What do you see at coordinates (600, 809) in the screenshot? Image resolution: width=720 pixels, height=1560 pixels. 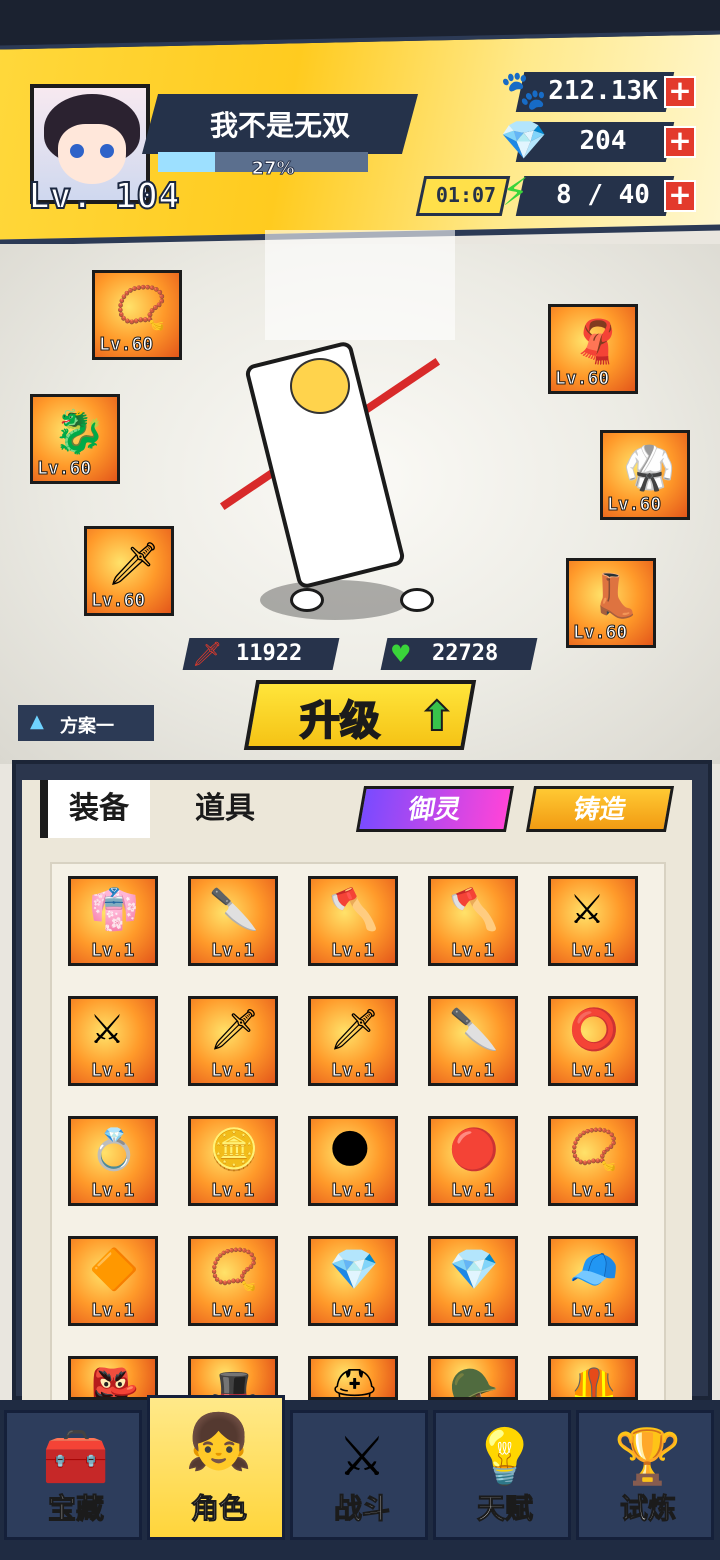 I see `forge-button: 铸造` at bounding box center [600, 809].